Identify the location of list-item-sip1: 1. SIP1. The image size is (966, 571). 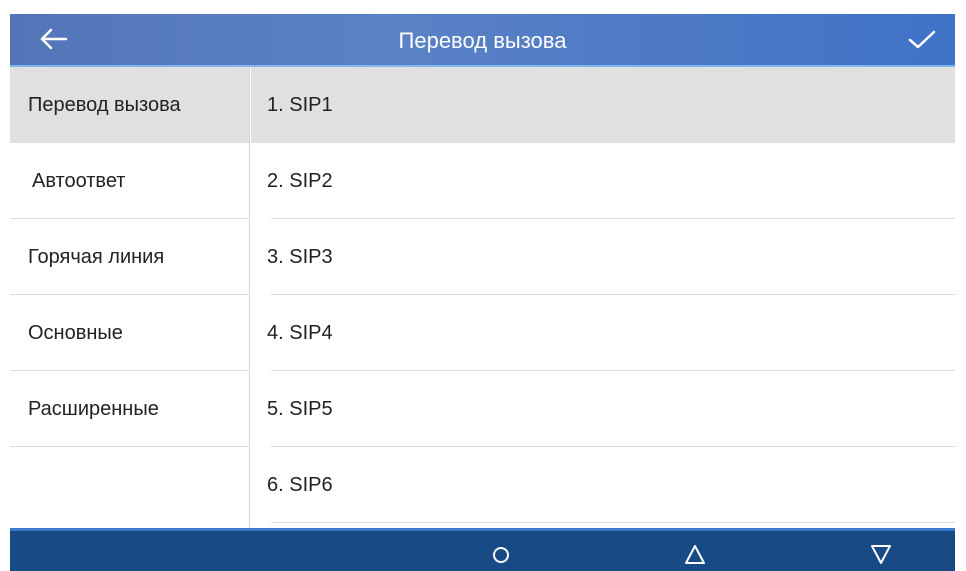
(603, 105).